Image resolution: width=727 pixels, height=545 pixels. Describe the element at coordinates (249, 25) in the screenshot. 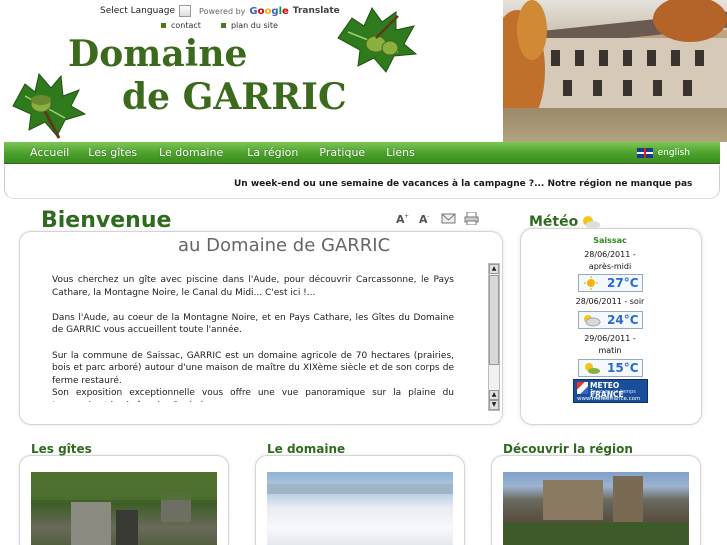

I see `sitemap-link: plan du site` at that location.